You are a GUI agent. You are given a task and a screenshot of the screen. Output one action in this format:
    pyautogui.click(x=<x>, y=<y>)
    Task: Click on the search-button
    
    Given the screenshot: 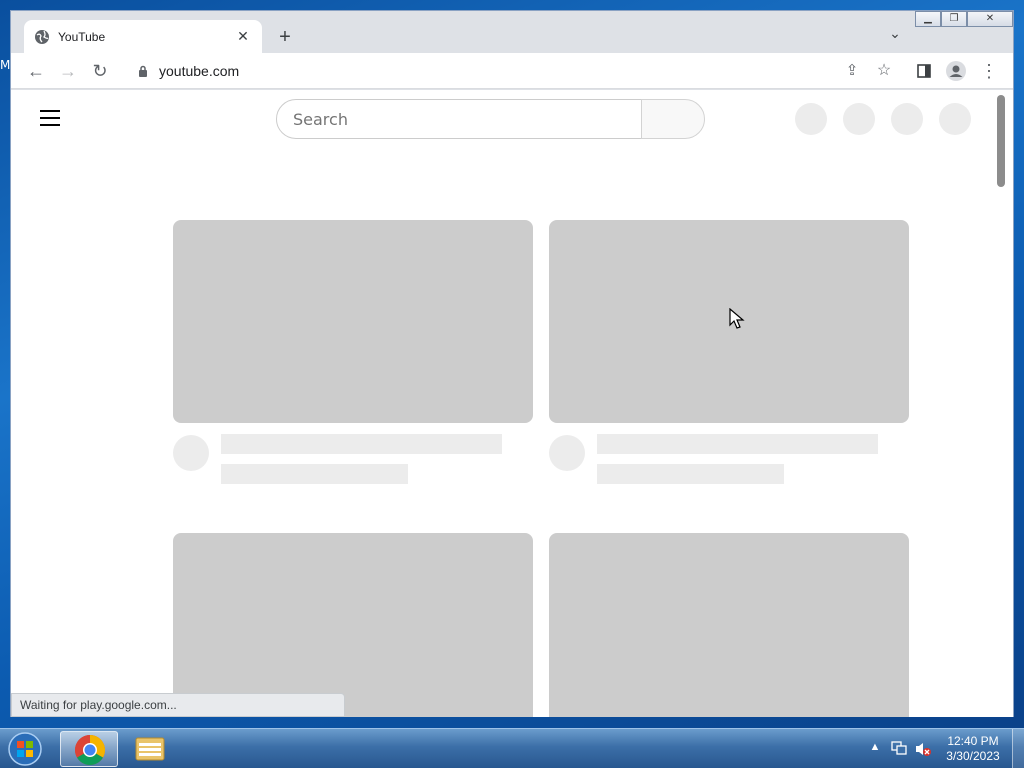 What is the action you would take?
    pyautogui.click(x=673, y=119)
    